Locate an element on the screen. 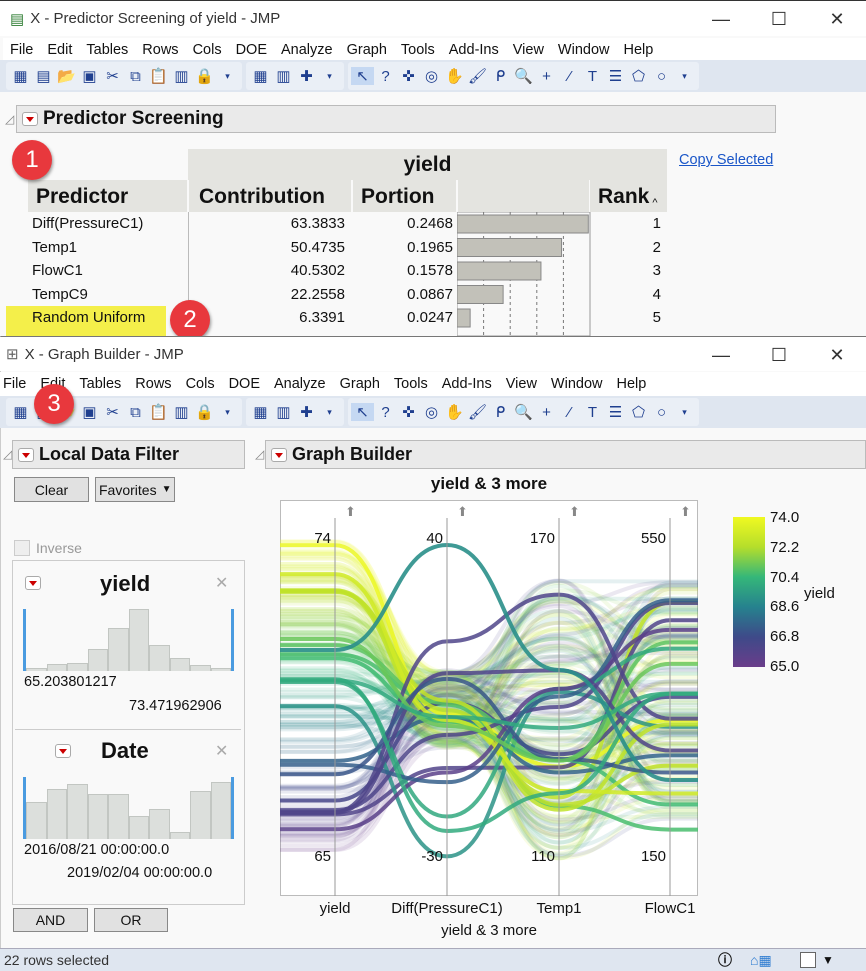 The height and width of the screenshot is (971, 866). menu-tables: Tables is located at coordinates (100, 384).